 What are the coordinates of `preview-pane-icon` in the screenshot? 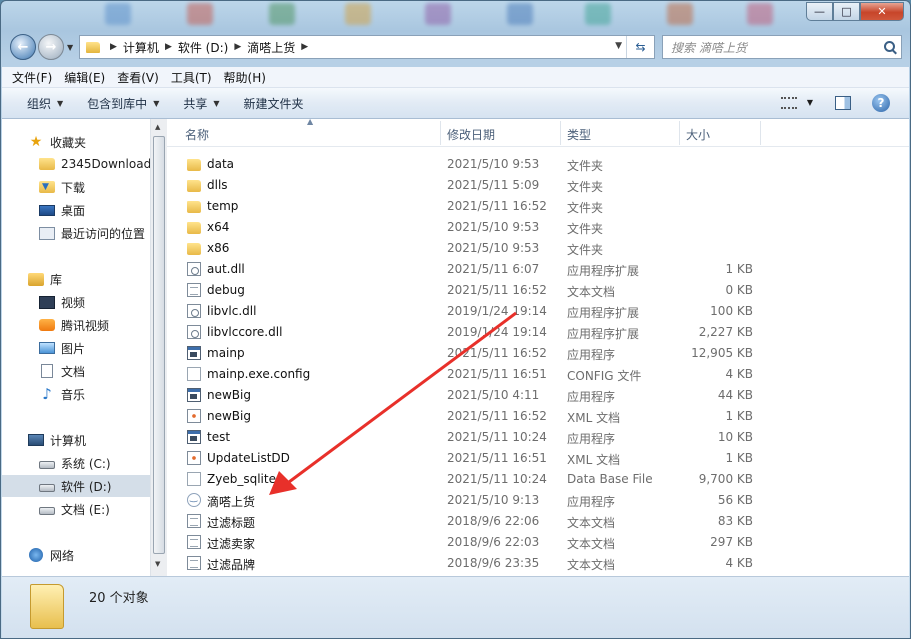 It's located at (843, 103).